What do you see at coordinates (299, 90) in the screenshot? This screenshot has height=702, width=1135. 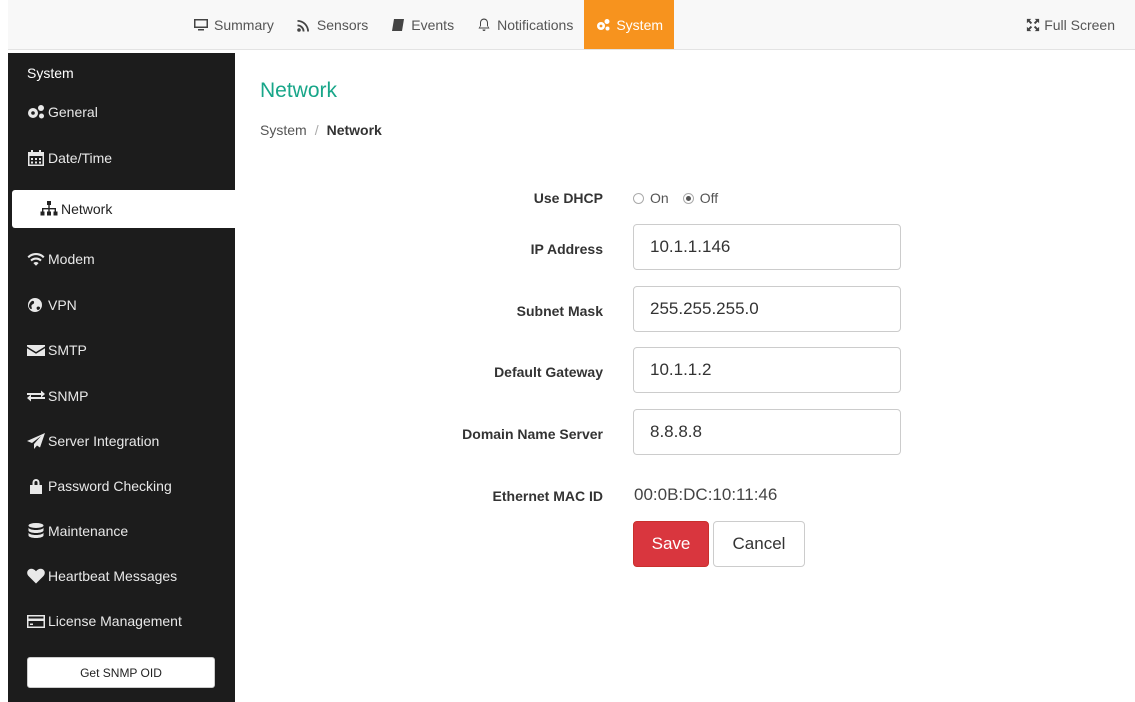 I see `page-title: Network` at bounding box center [299, 90].